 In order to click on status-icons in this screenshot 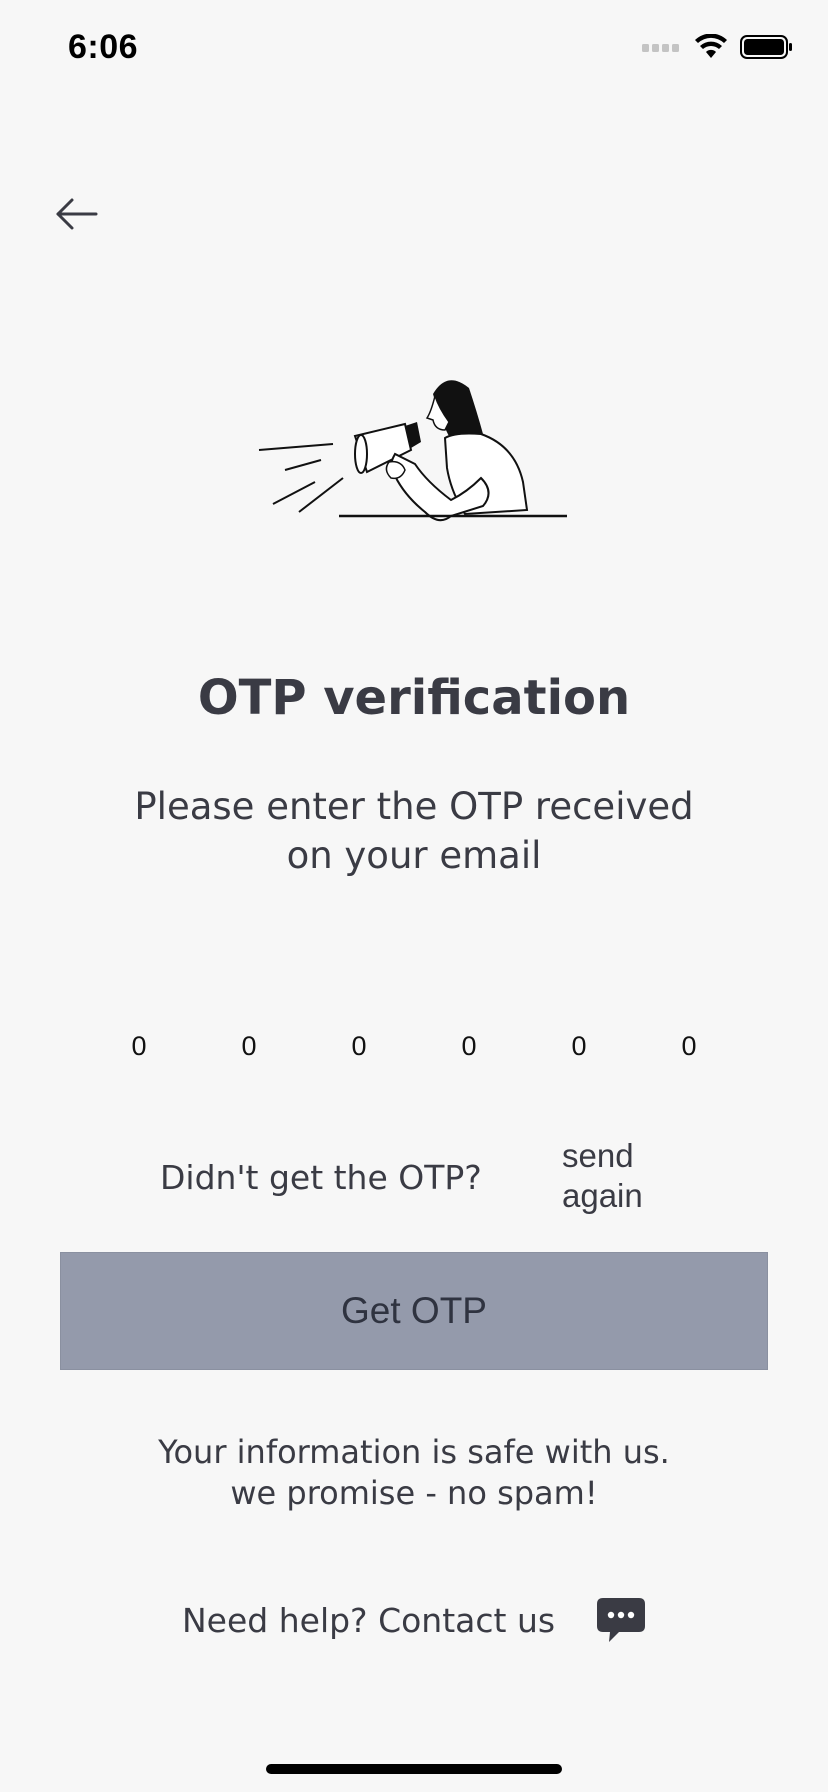, I will do `click(718, 47)`.